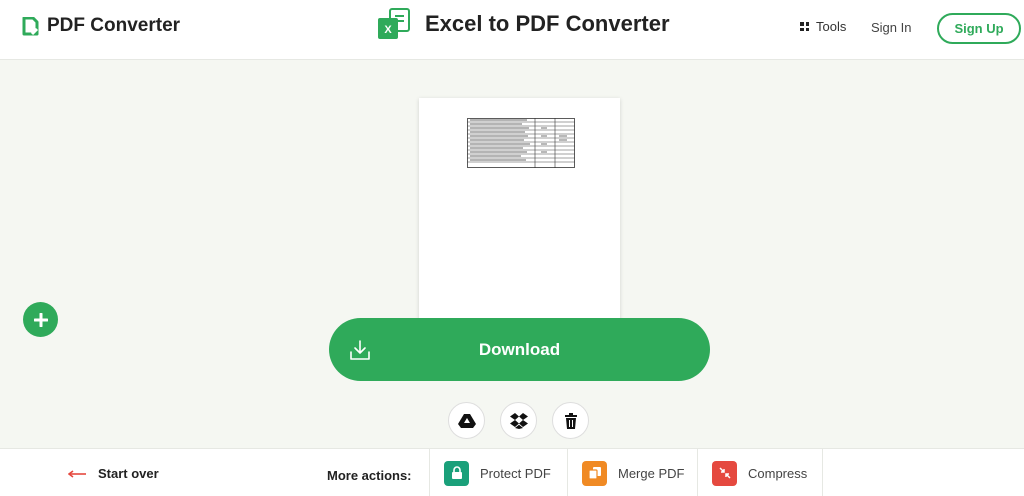  Describe the element at coordinates (651, 473) in the screenshot. I see `merge-pdf-label: Merge PDF` at that location.